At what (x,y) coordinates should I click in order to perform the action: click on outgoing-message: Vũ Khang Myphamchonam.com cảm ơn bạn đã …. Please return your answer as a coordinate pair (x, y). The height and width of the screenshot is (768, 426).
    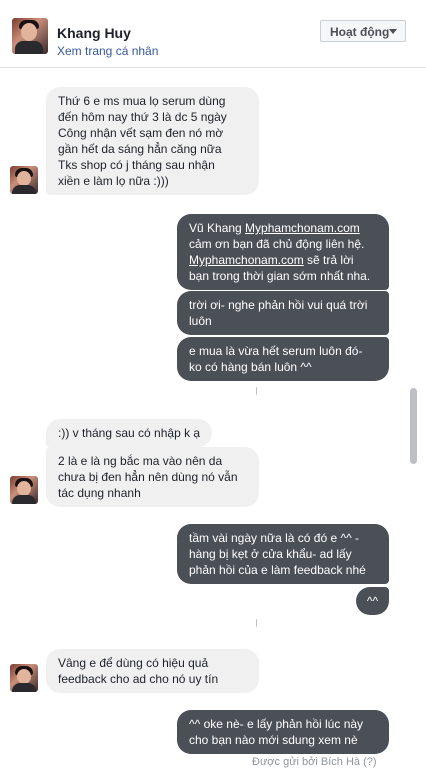
    Looking at the image, I should click on (283, 252).